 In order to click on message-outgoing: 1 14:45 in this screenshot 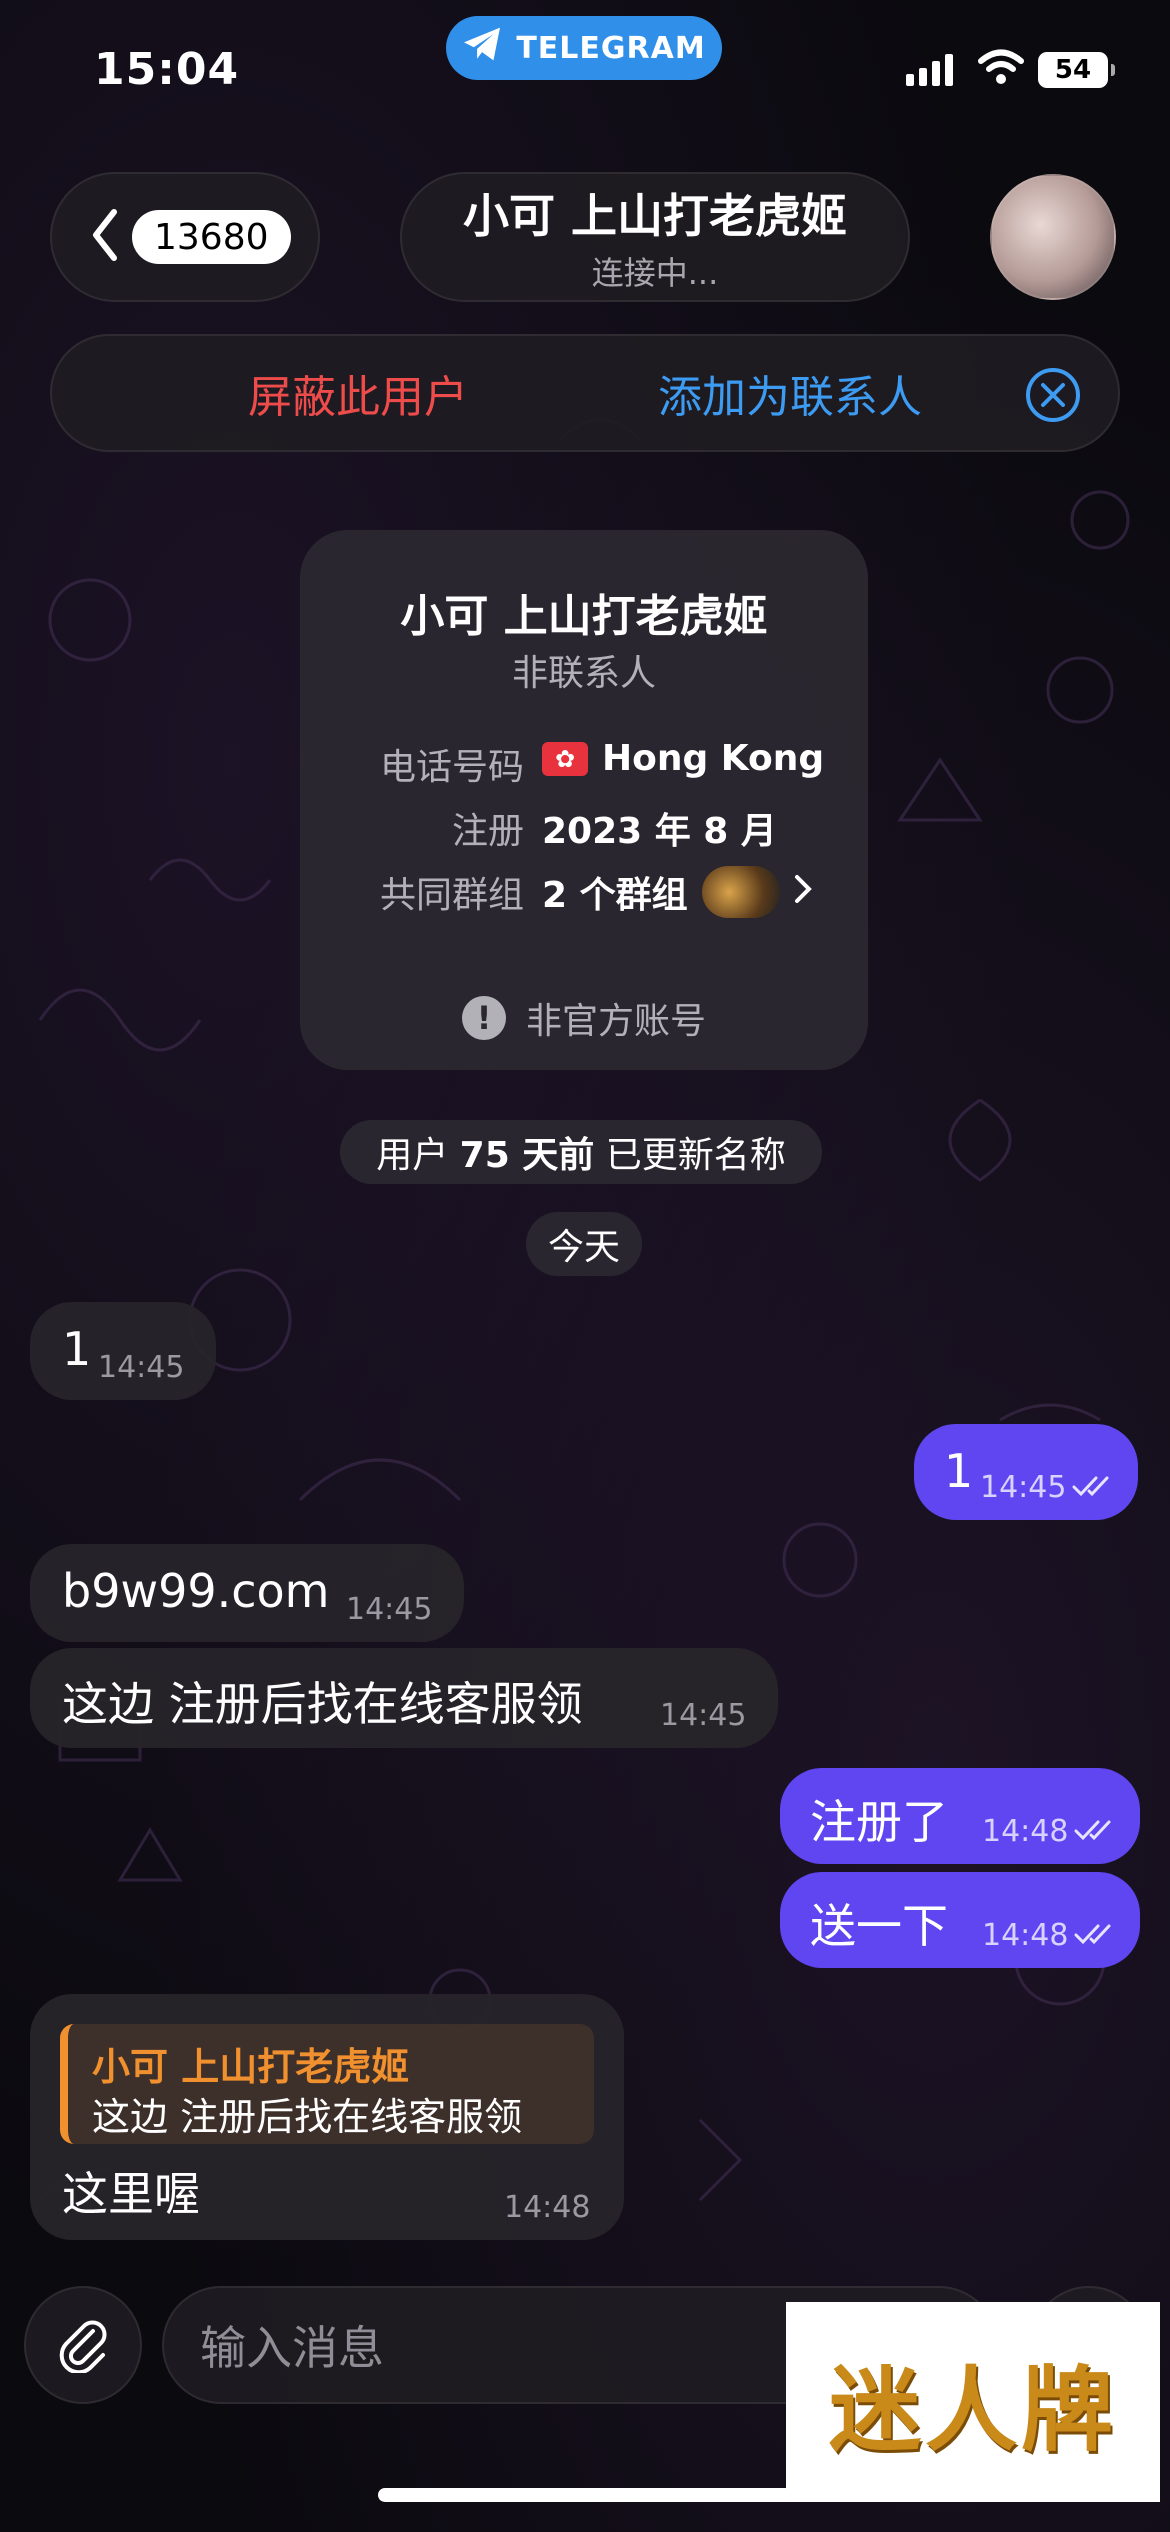, I will do `click(1026, 1472)`.